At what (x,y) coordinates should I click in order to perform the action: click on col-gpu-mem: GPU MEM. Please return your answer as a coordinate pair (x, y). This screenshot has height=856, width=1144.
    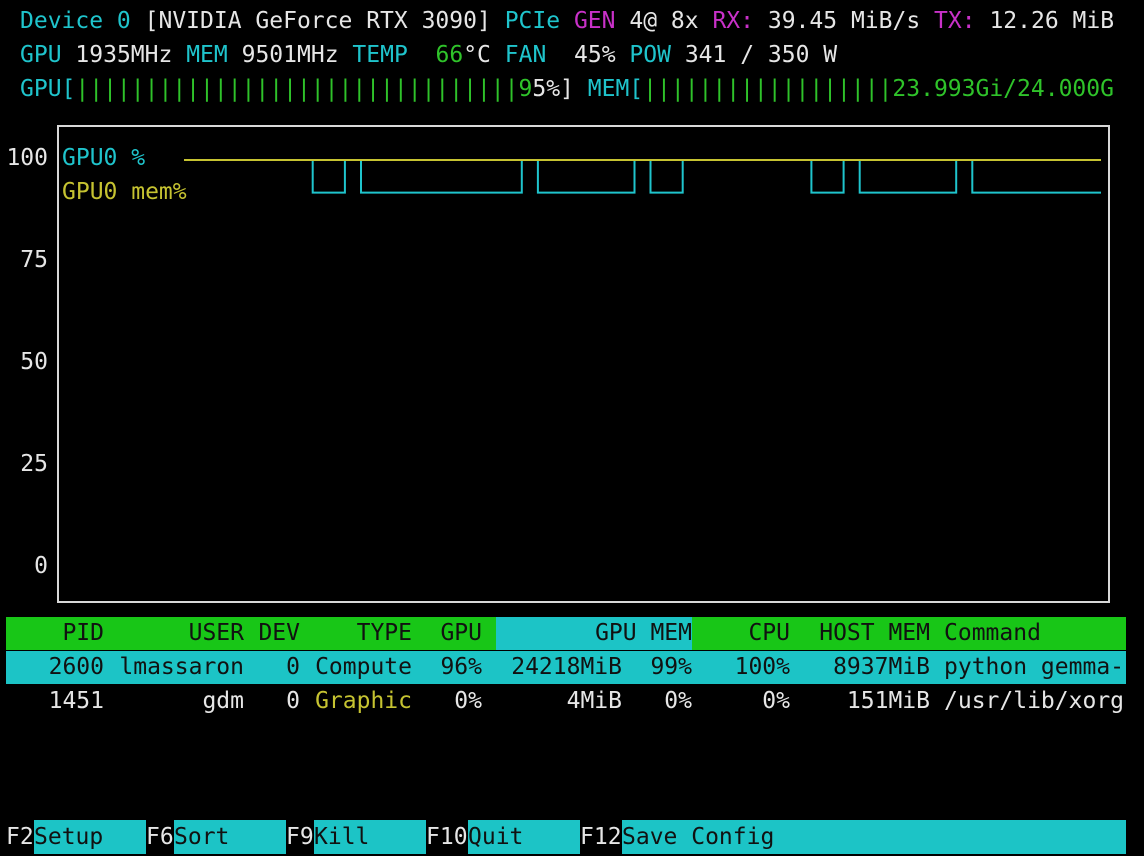
    Looking at the image, I should click on (596, 633).